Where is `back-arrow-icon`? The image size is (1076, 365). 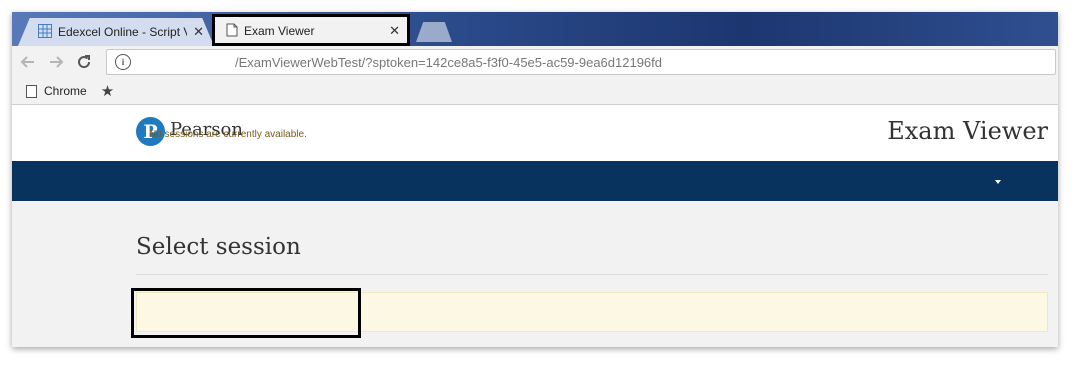 back-arrow-icon is located at coordinates (28, 62).